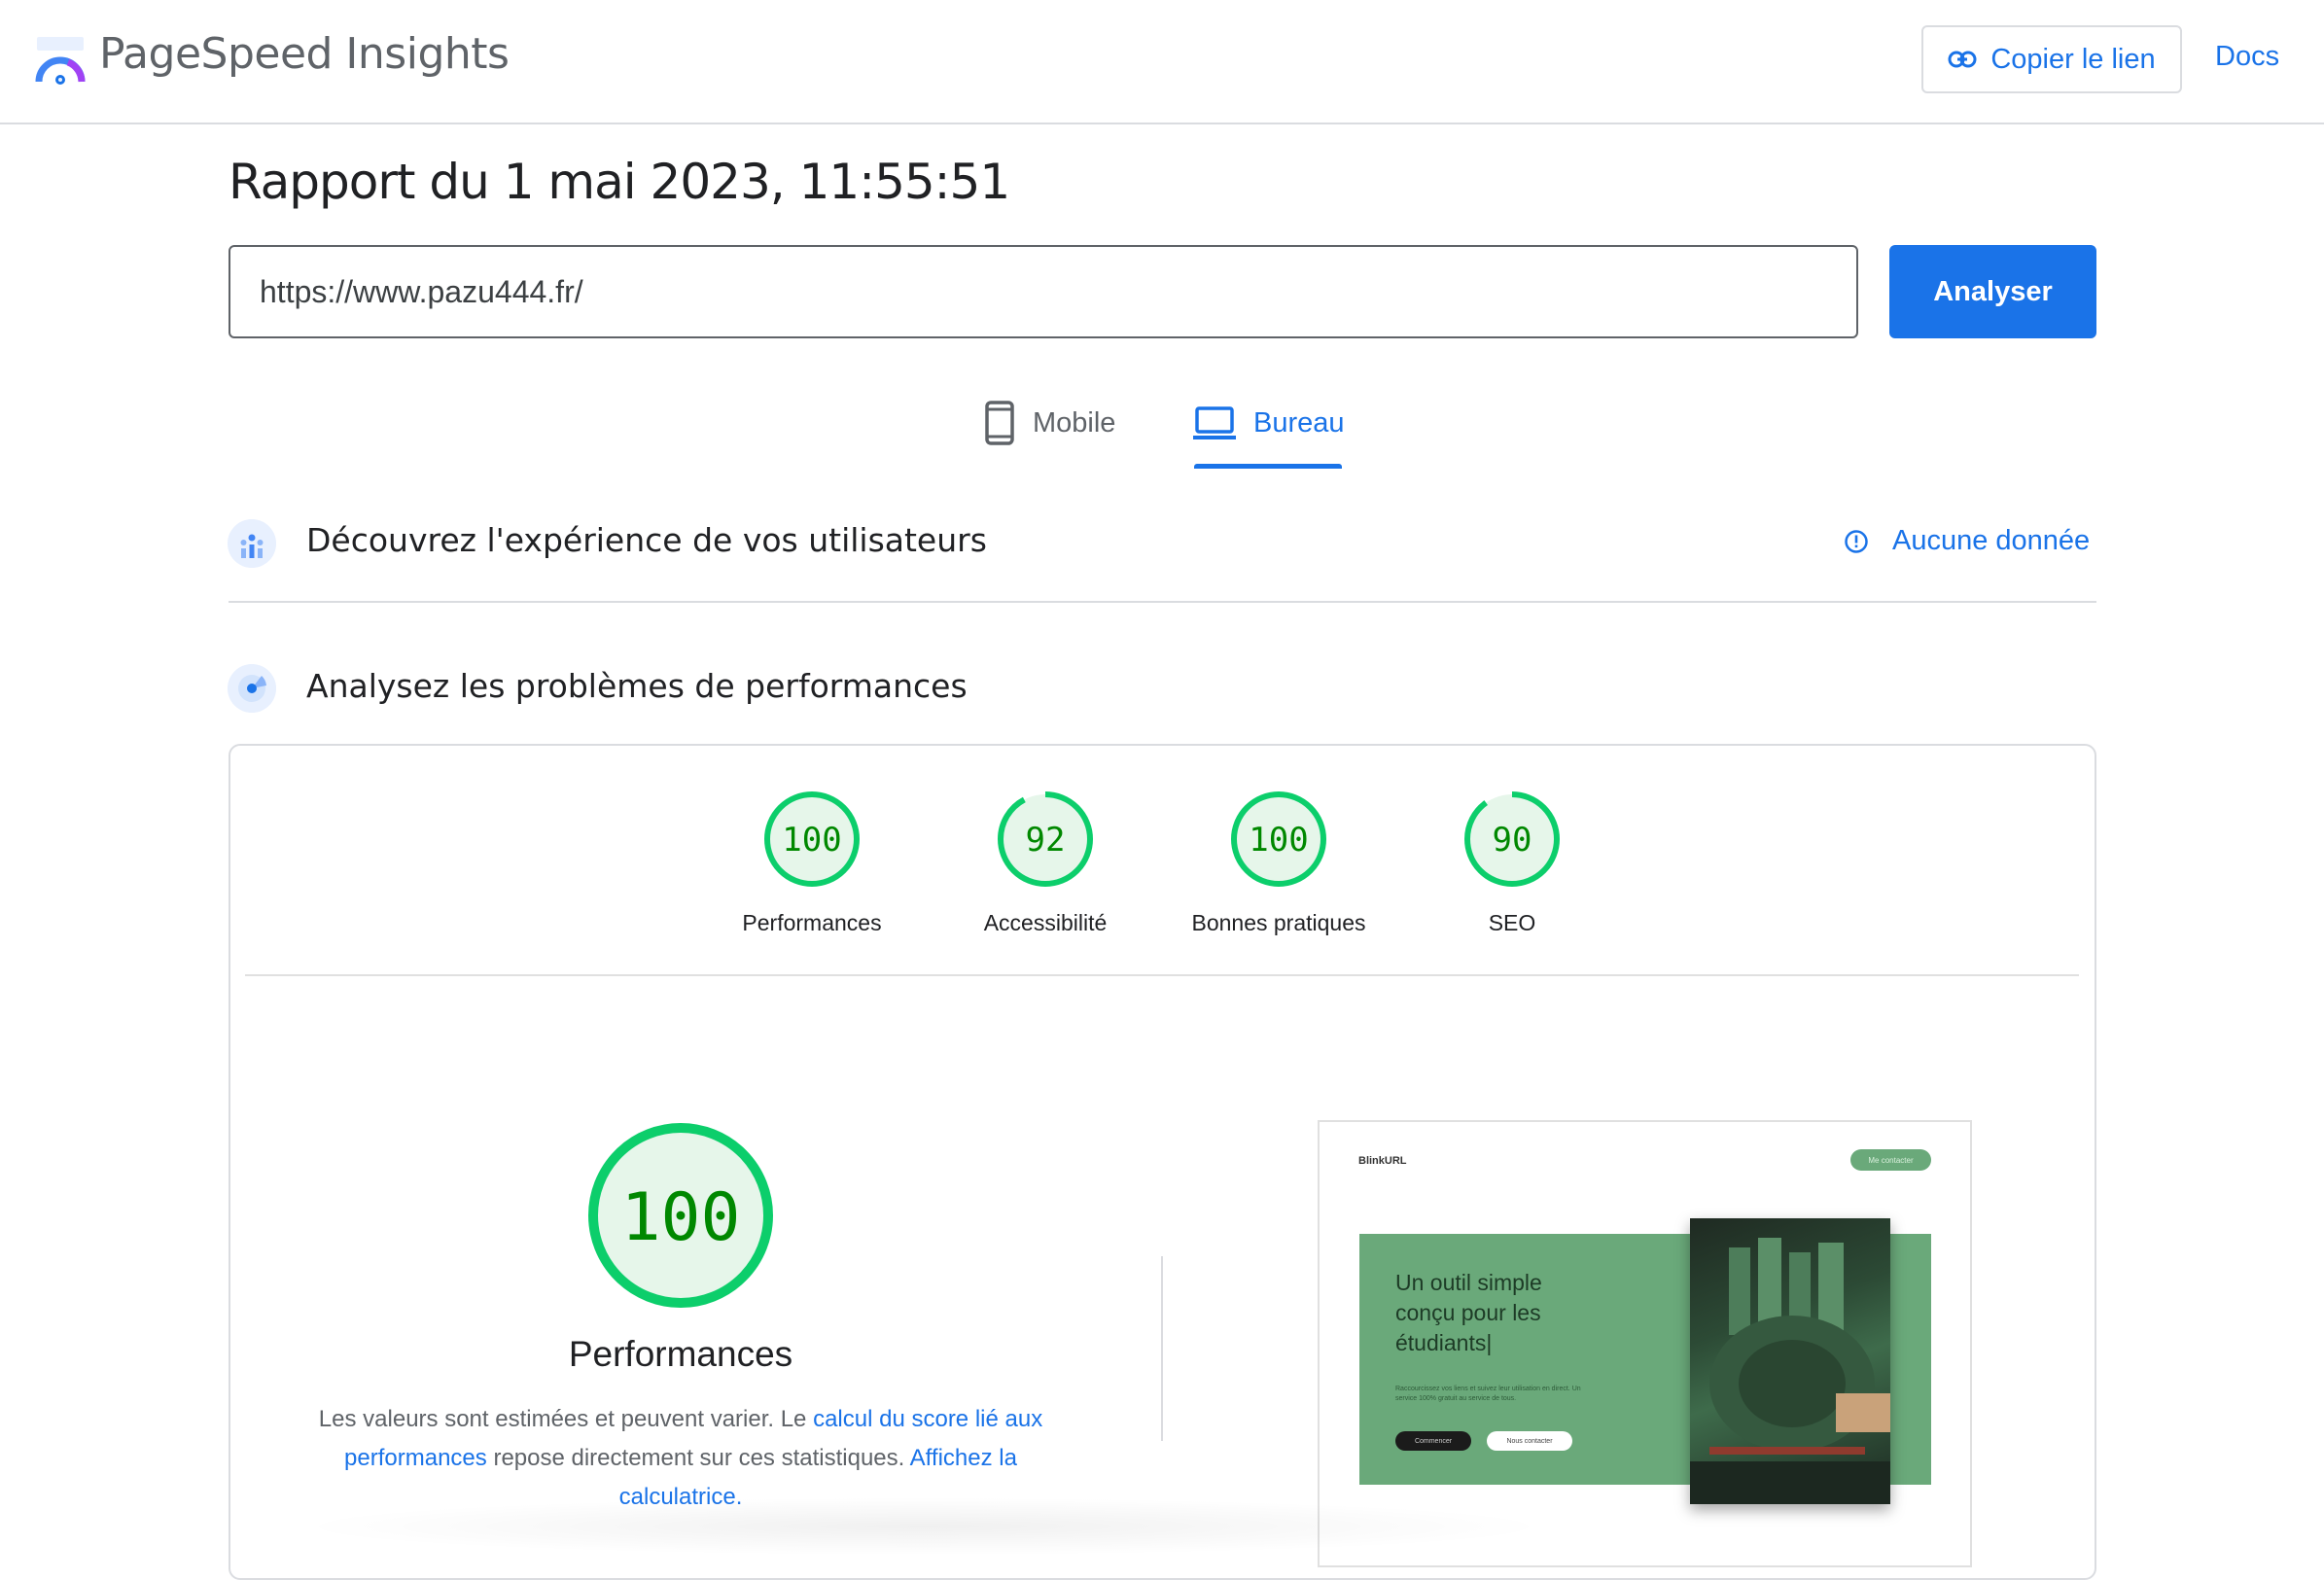 The width and height of the screenshot is (2324, 1580). What do you see at coordinates (2247, 57) in the screenshot?
I see `docs-link: Docs` at bounding box center [2247, 57].